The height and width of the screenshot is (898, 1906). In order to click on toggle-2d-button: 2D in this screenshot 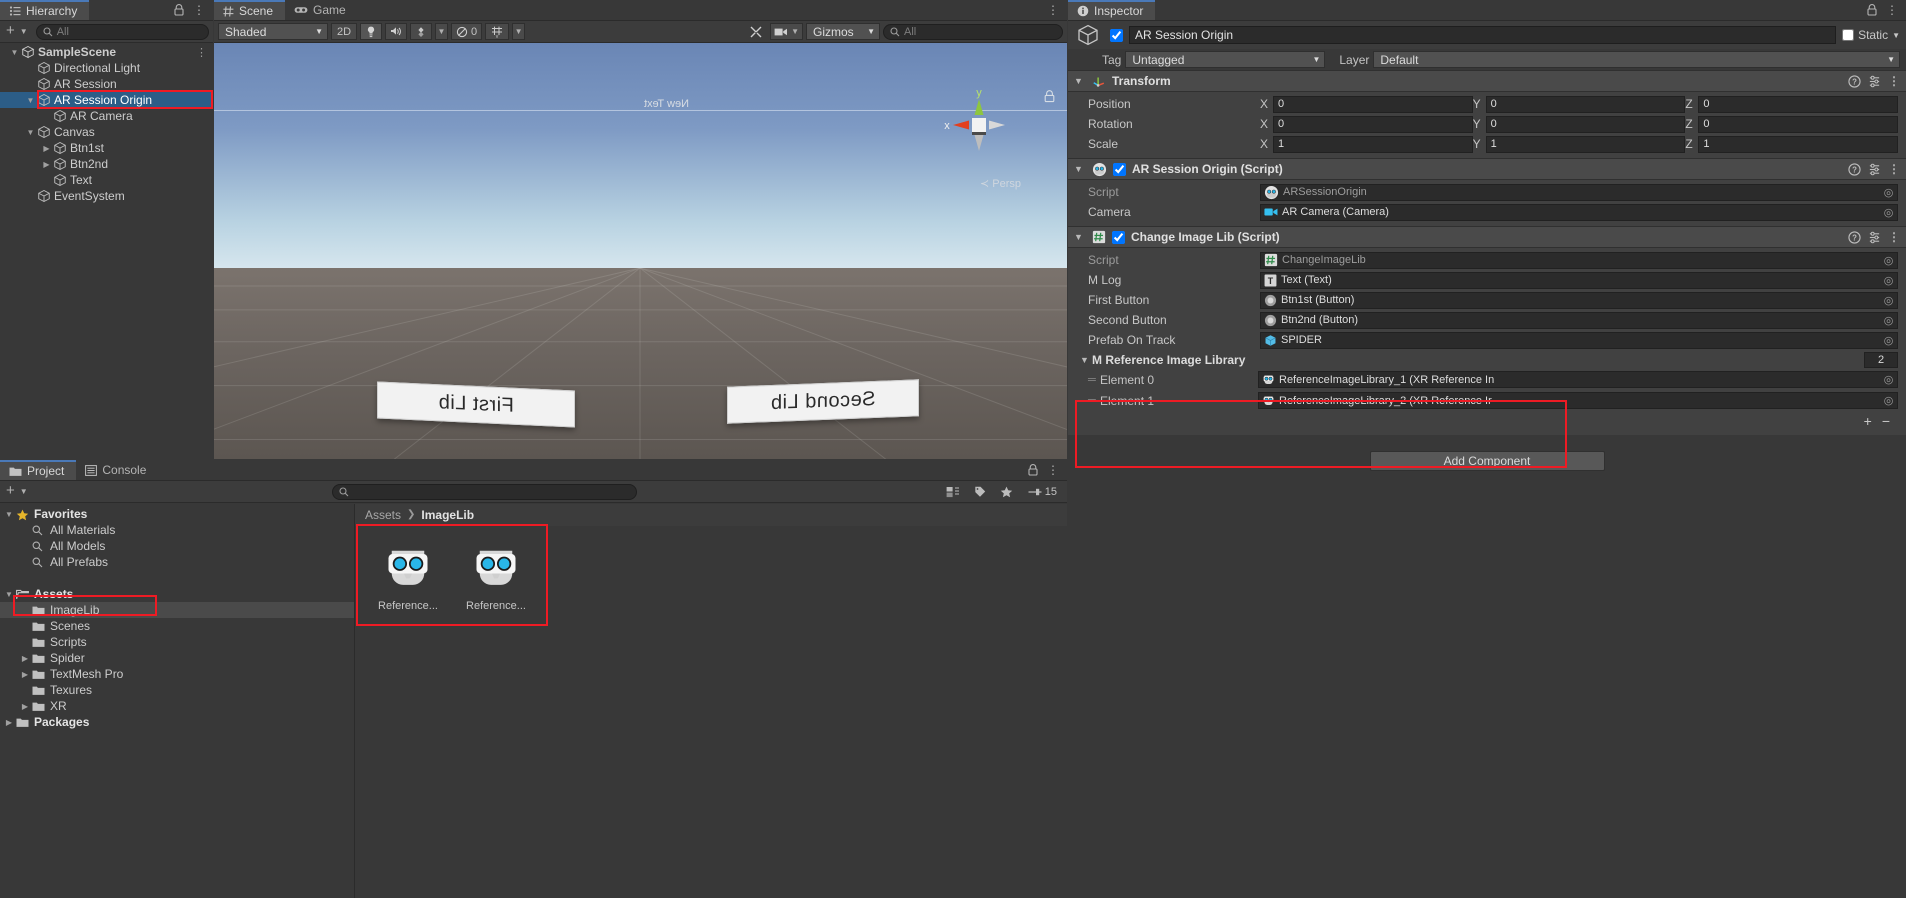, I will do `click(344, 31)`.